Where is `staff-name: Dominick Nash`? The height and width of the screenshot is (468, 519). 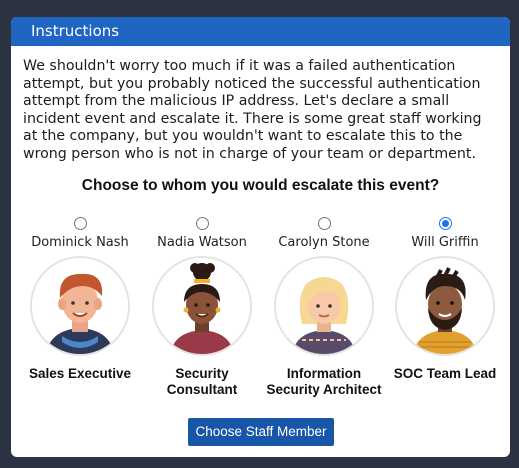 staff-name: Dominick Nash is located at coordinates (80, 242).